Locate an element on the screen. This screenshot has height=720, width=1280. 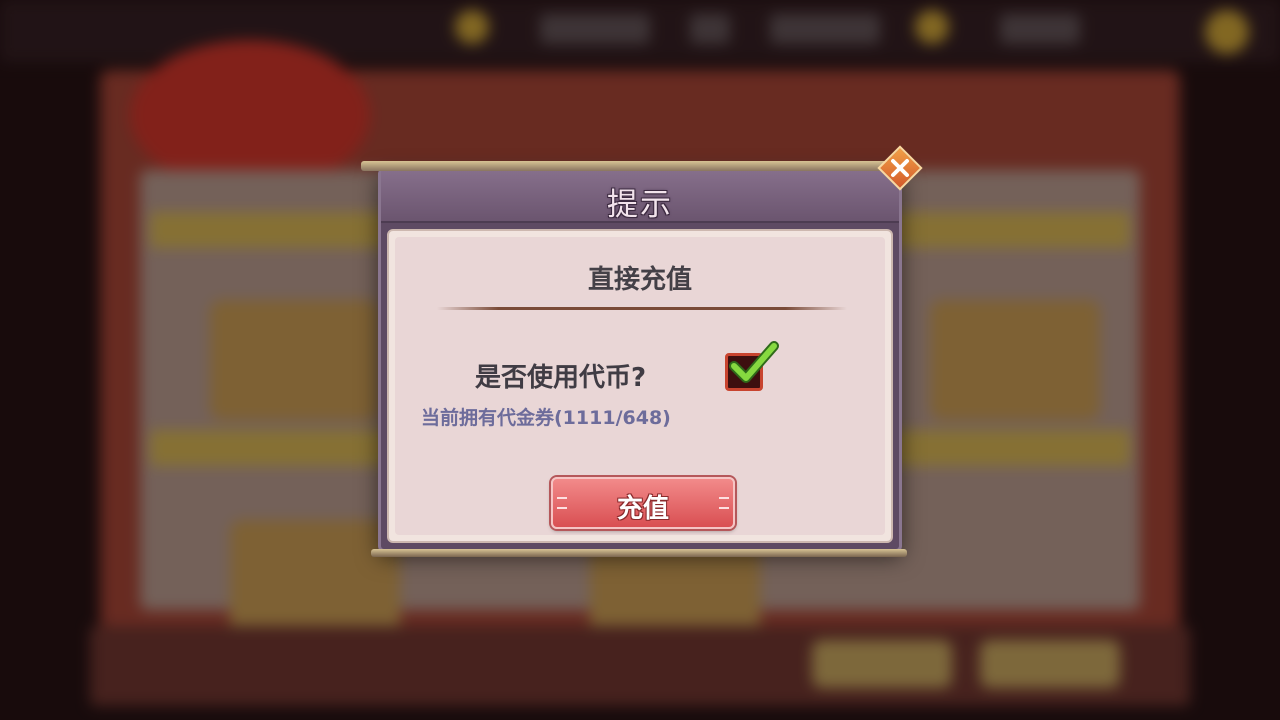
close-button is located at coordinates (900, 168).